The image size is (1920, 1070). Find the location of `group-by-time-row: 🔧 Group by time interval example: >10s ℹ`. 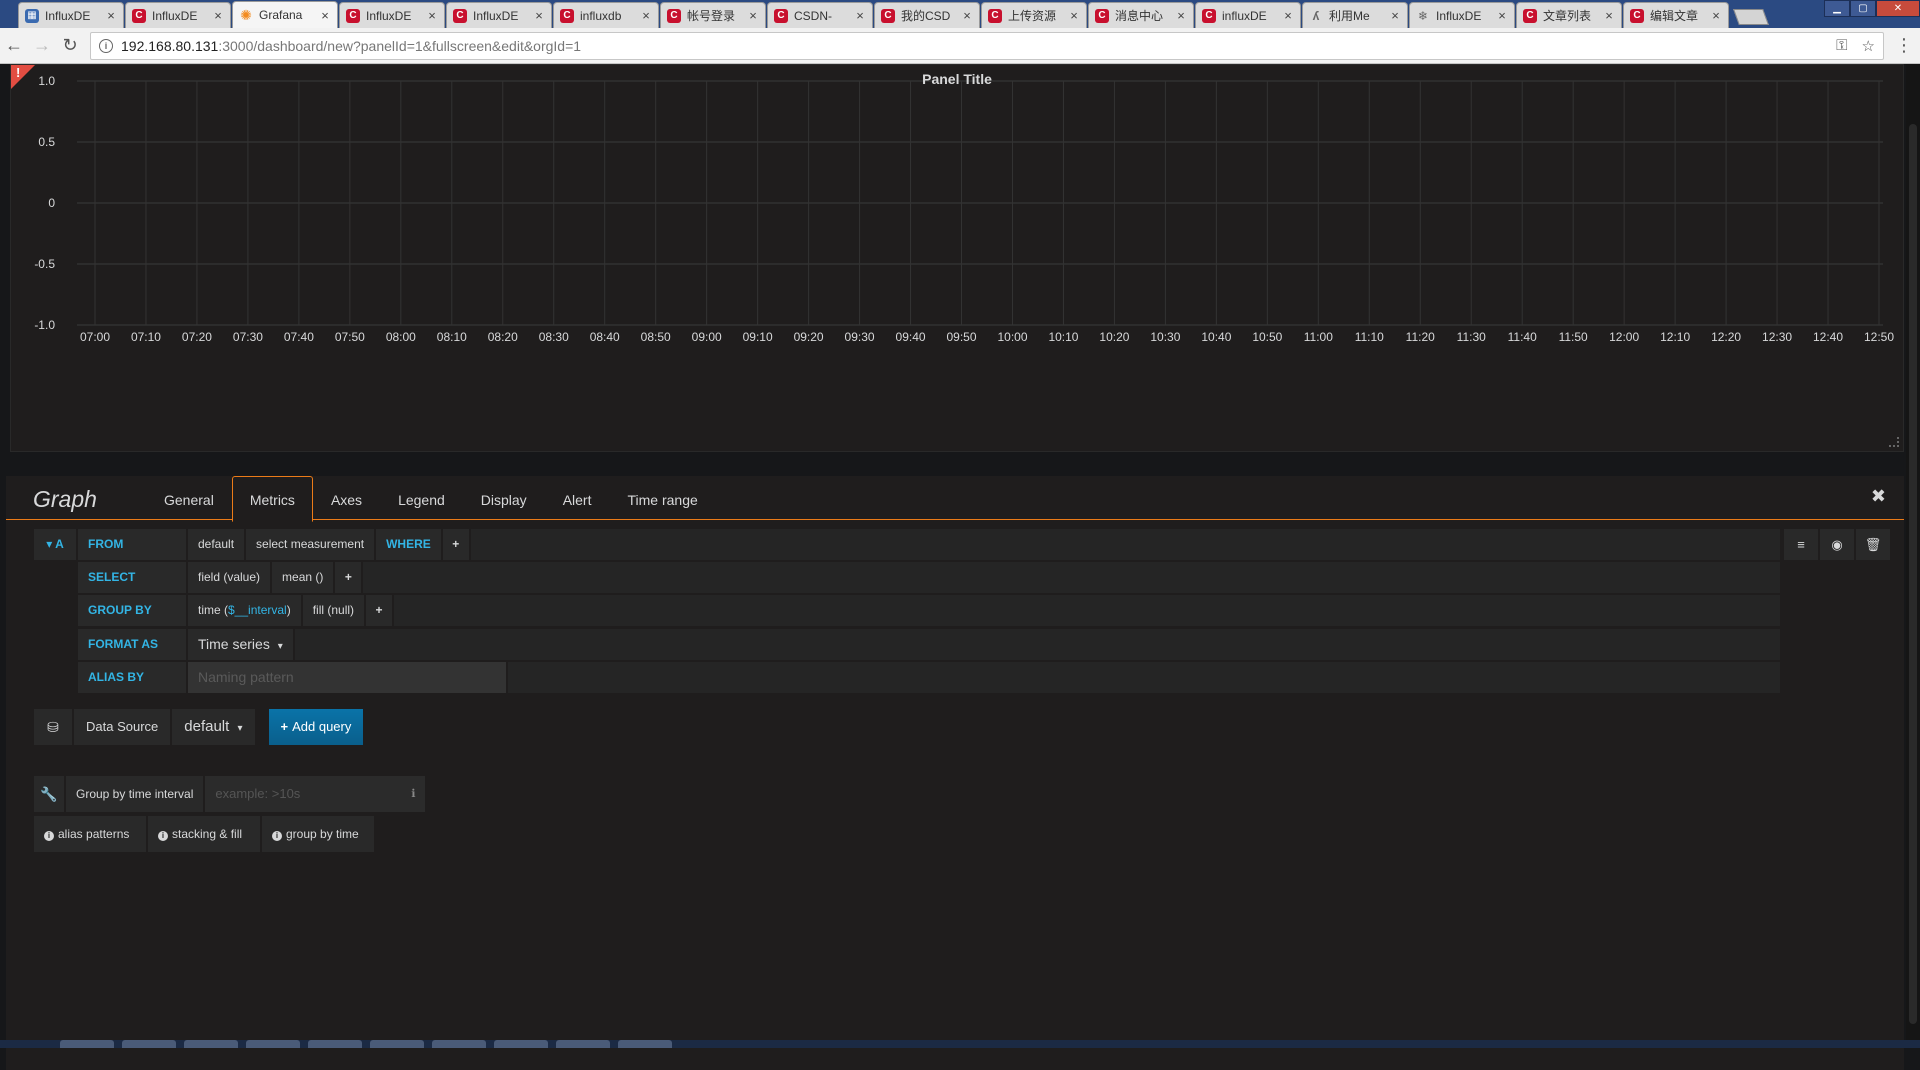

group-by-time-row: 🔧 Group by time interval example: >10s ℹ is located at coordinates (230, 794).